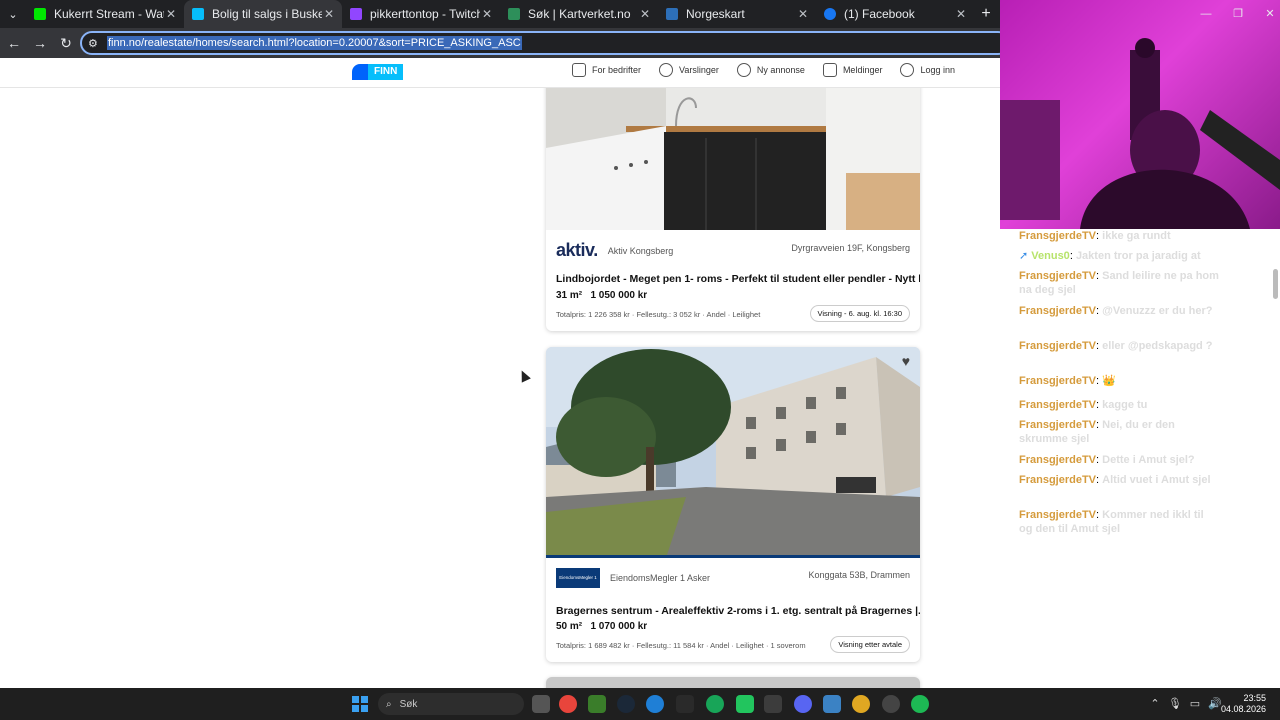 This screenshot has height=720, width=1280. Describe the element at coordinates (1243, 704) in the screenshot. I see `taskbar-clock: 23:55 04.08.2026` at that location.